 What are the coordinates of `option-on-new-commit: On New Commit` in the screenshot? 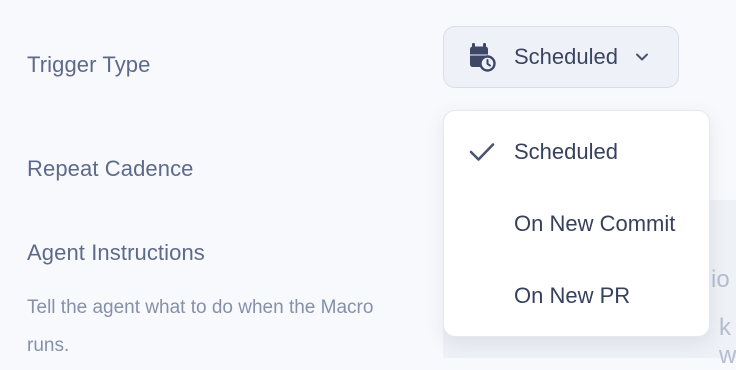 It's located at (576, 224).